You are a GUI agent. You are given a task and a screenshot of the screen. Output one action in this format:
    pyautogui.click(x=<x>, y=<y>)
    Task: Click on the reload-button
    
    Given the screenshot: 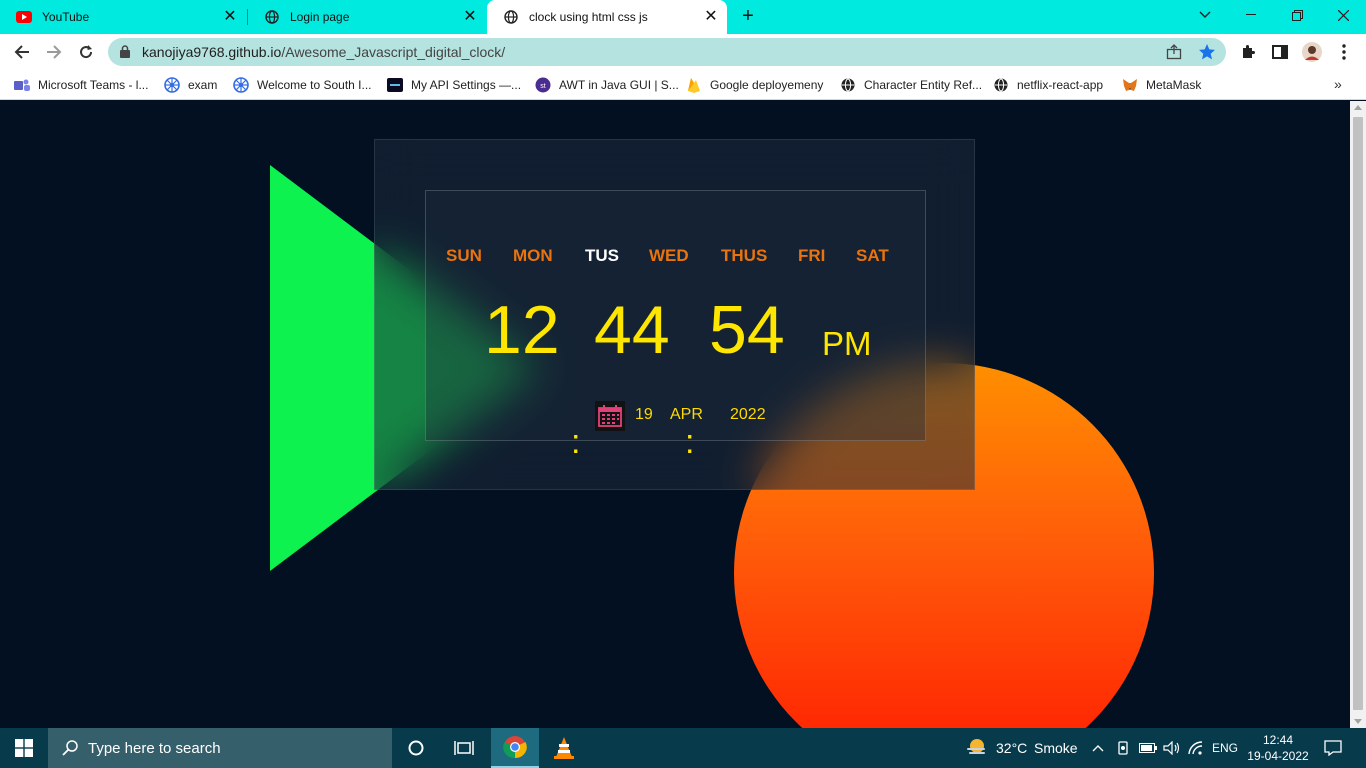 What is the action you would take?
    pyautogui.click(x=86, y=52)
    